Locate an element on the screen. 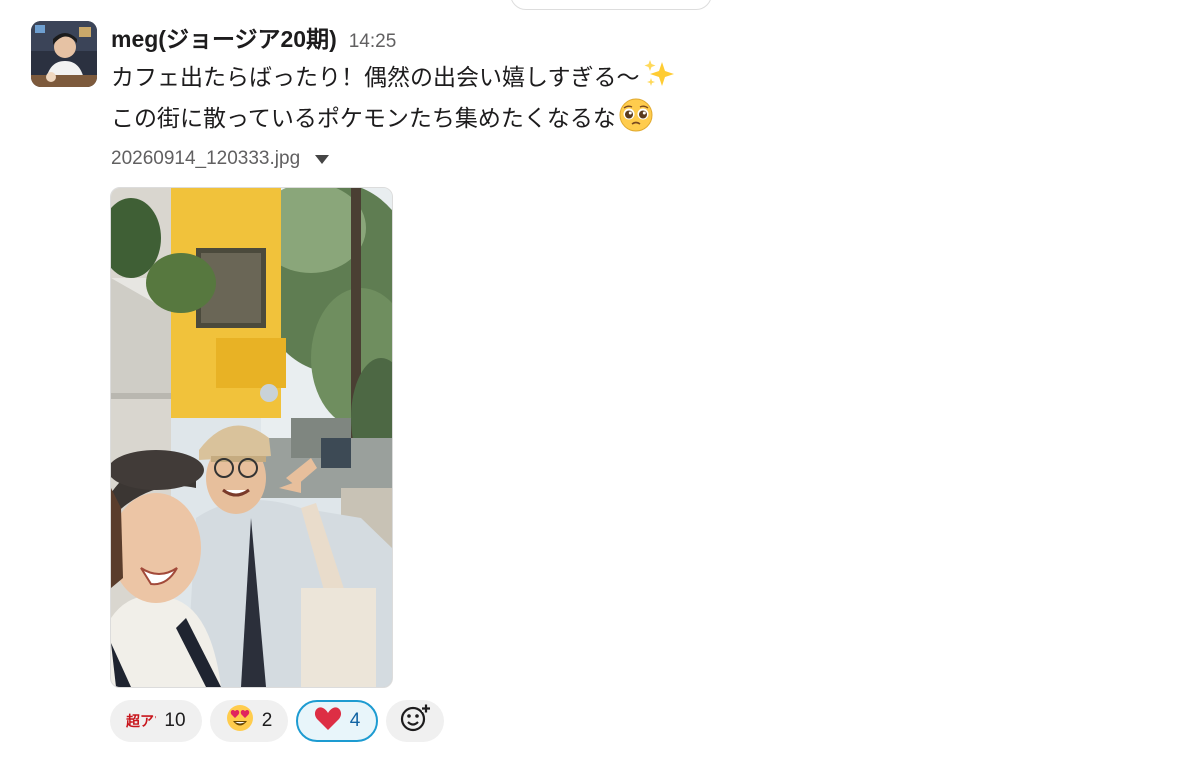 The height and width of the screenshot is (766, 1200). avatar is located at coordinates (64, 54).